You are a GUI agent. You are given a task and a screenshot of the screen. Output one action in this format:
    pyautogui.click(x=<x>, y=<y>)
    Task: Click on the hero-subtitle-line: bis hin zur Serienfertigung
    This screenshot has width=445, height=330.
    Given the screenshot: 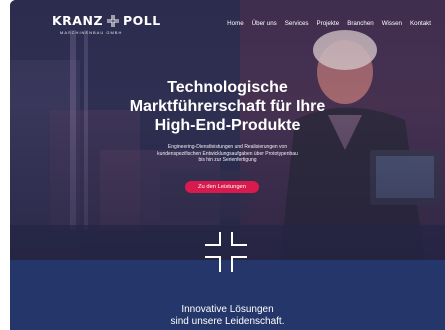 What is the action you would take?
    pyautogui.click(x=227, y=160)
    